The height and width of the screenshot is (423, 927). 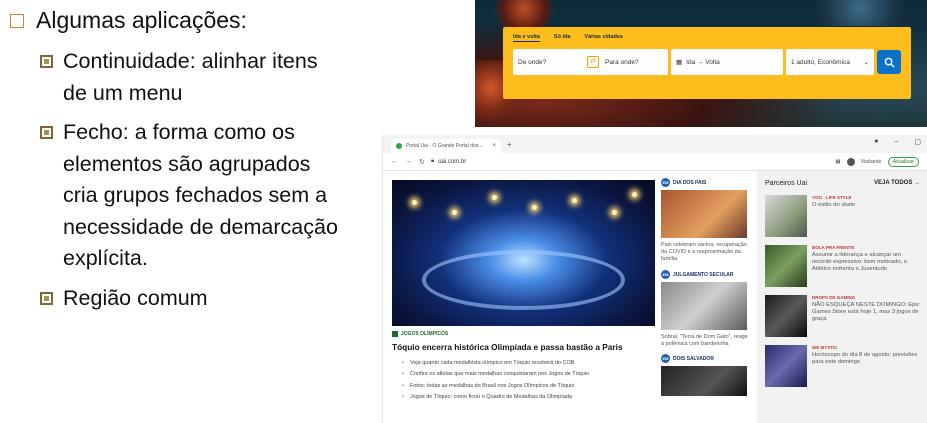 I want to click on maximize-icon: ▢, so click(x=917, y=142).